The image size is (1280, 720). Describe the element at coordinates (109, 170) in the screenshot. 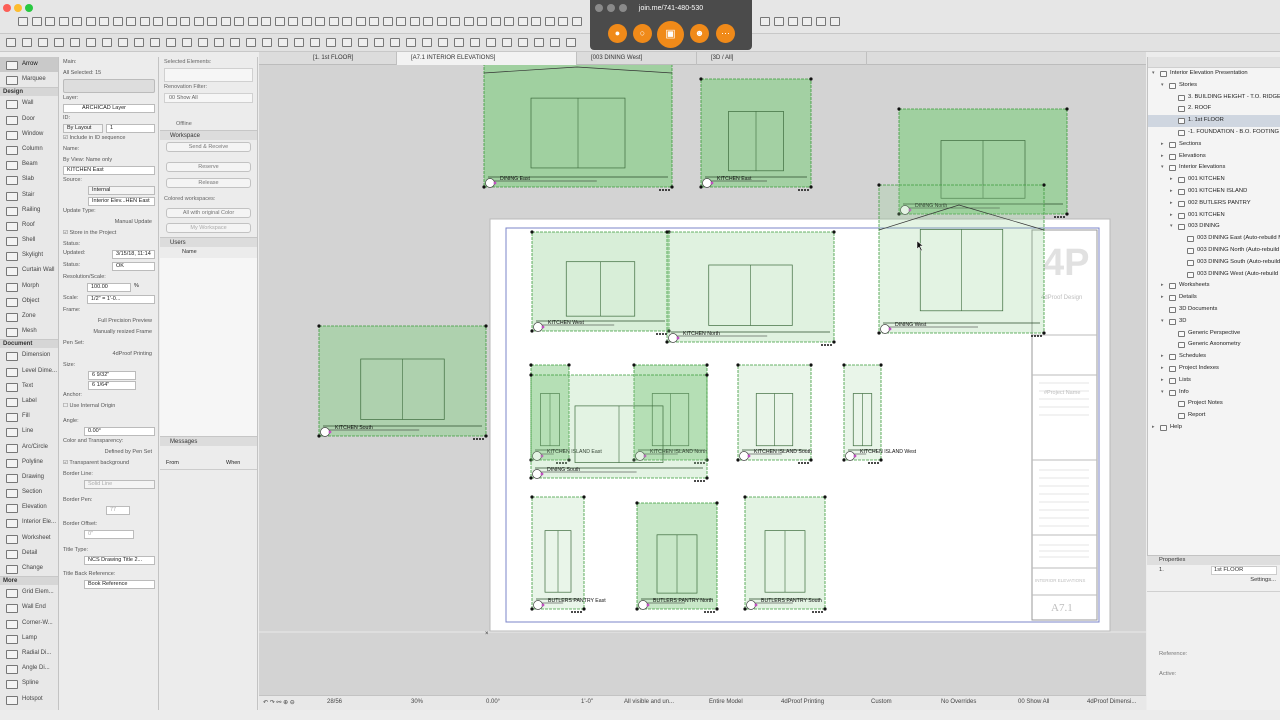

I see `name-field: KITCHEN East` at that location.